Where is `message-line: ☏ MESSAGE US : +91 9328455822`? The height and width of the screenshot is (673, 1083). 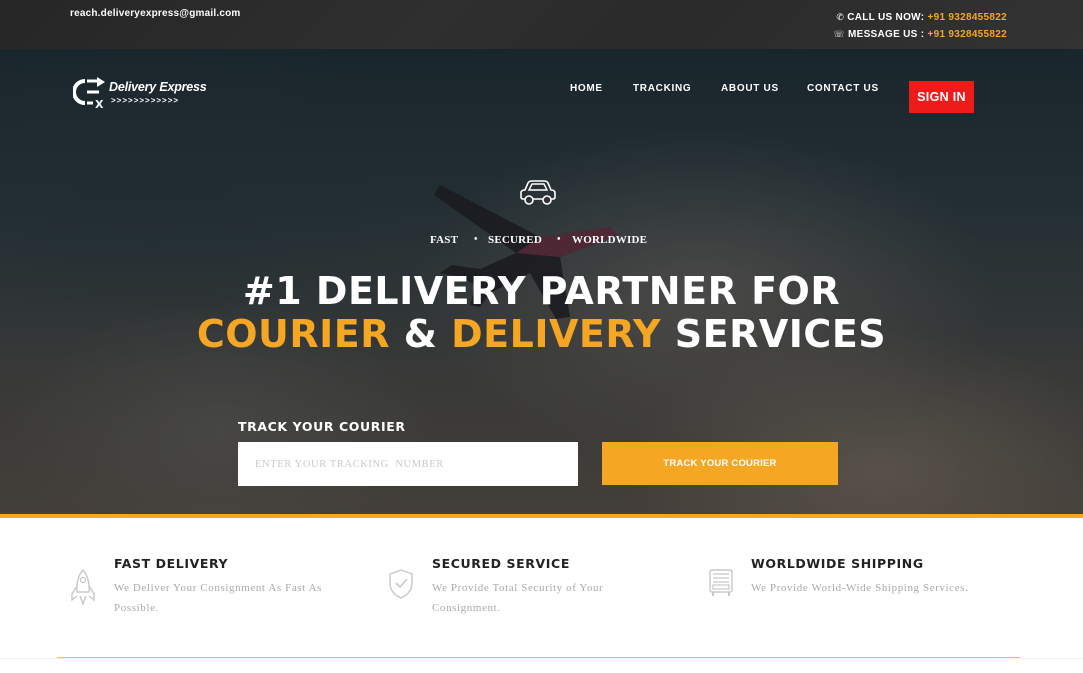 message-line: ☏ MESSAGE US : +91 9328455822 is located at coordinates (920, 34).